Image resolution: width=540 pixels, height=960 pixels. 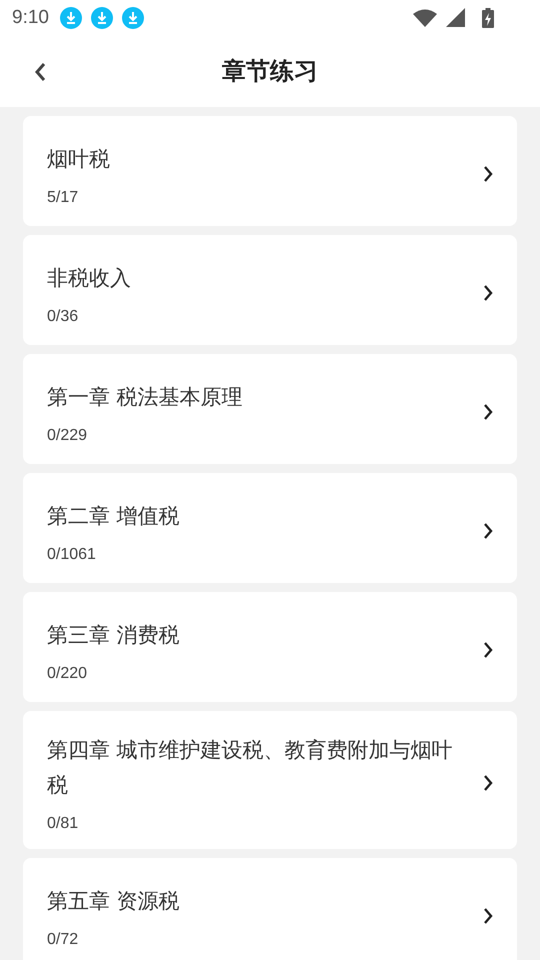 I want to click on status-time: 9:10, so click(x=30, y=17).